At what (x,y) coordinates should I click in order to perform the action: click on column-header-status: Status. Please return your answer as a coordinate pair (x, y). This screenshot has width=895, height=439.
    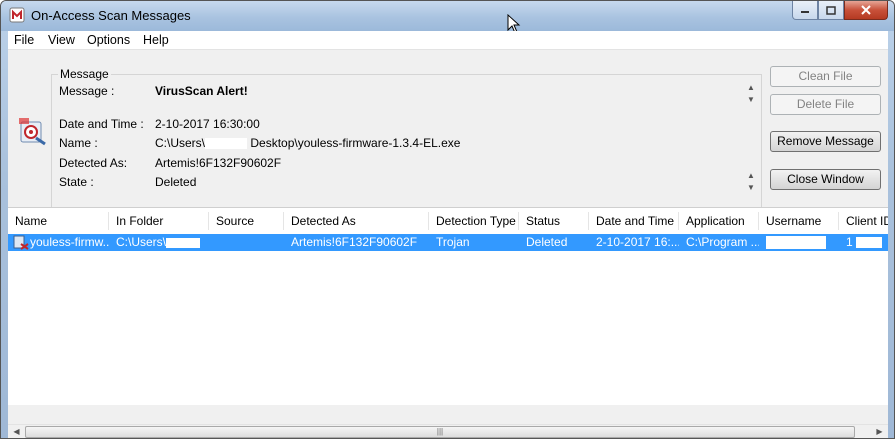
    Looking at the image, I should click on (554, 221).